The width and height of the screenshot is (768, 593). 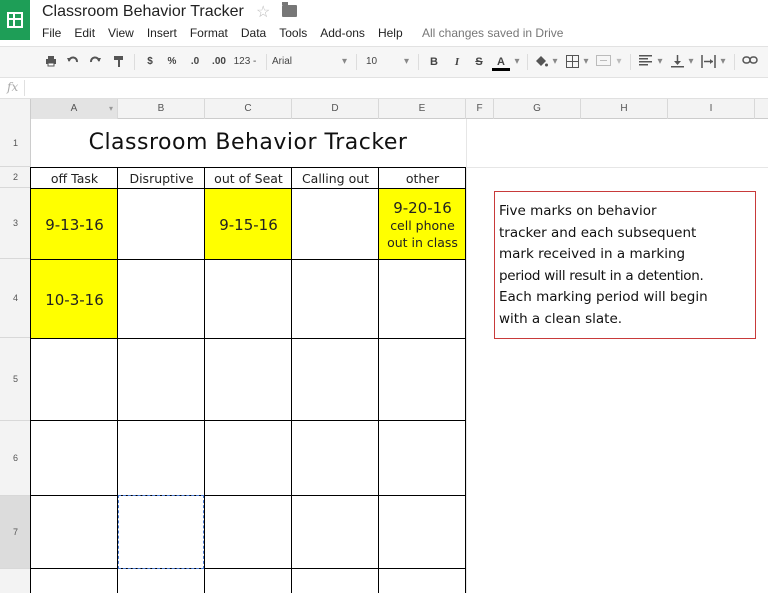 What do you see at coordinates (422, 178) in the screenshot?
I see `header-other: other` at bounding box center [422, 178].